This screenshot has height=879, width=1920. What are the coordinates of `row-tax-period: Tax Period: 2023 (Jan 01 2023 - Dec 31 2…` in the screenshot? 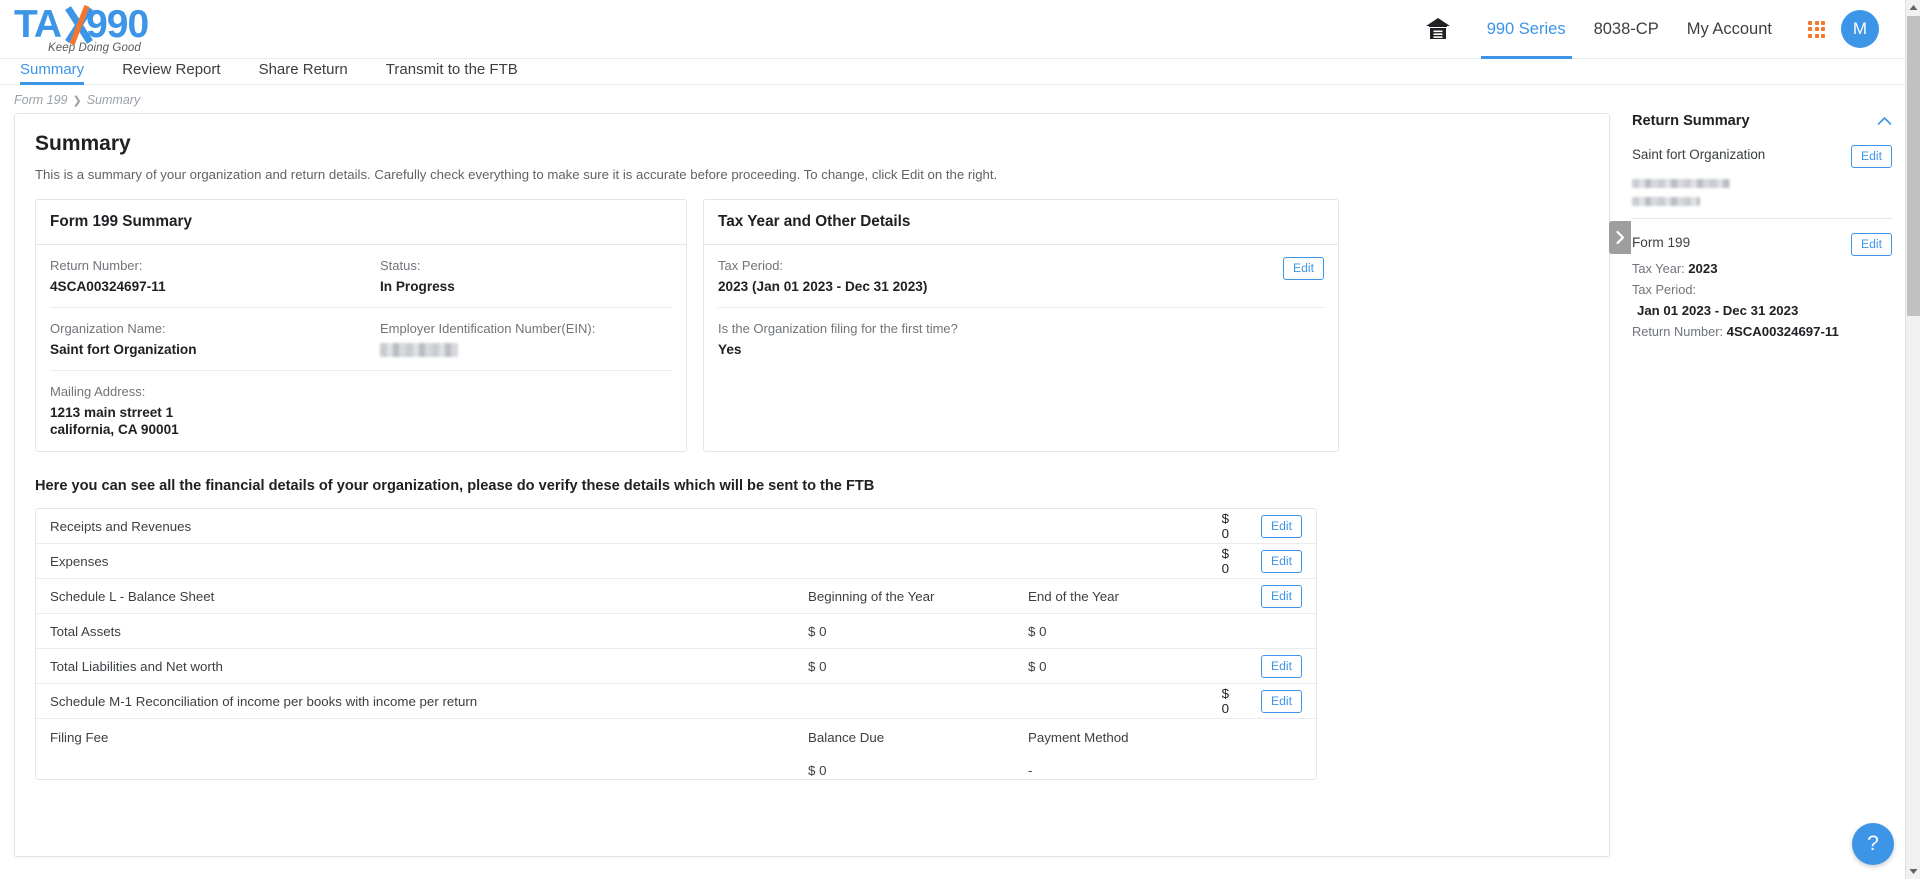 It's located at (1021, 276).